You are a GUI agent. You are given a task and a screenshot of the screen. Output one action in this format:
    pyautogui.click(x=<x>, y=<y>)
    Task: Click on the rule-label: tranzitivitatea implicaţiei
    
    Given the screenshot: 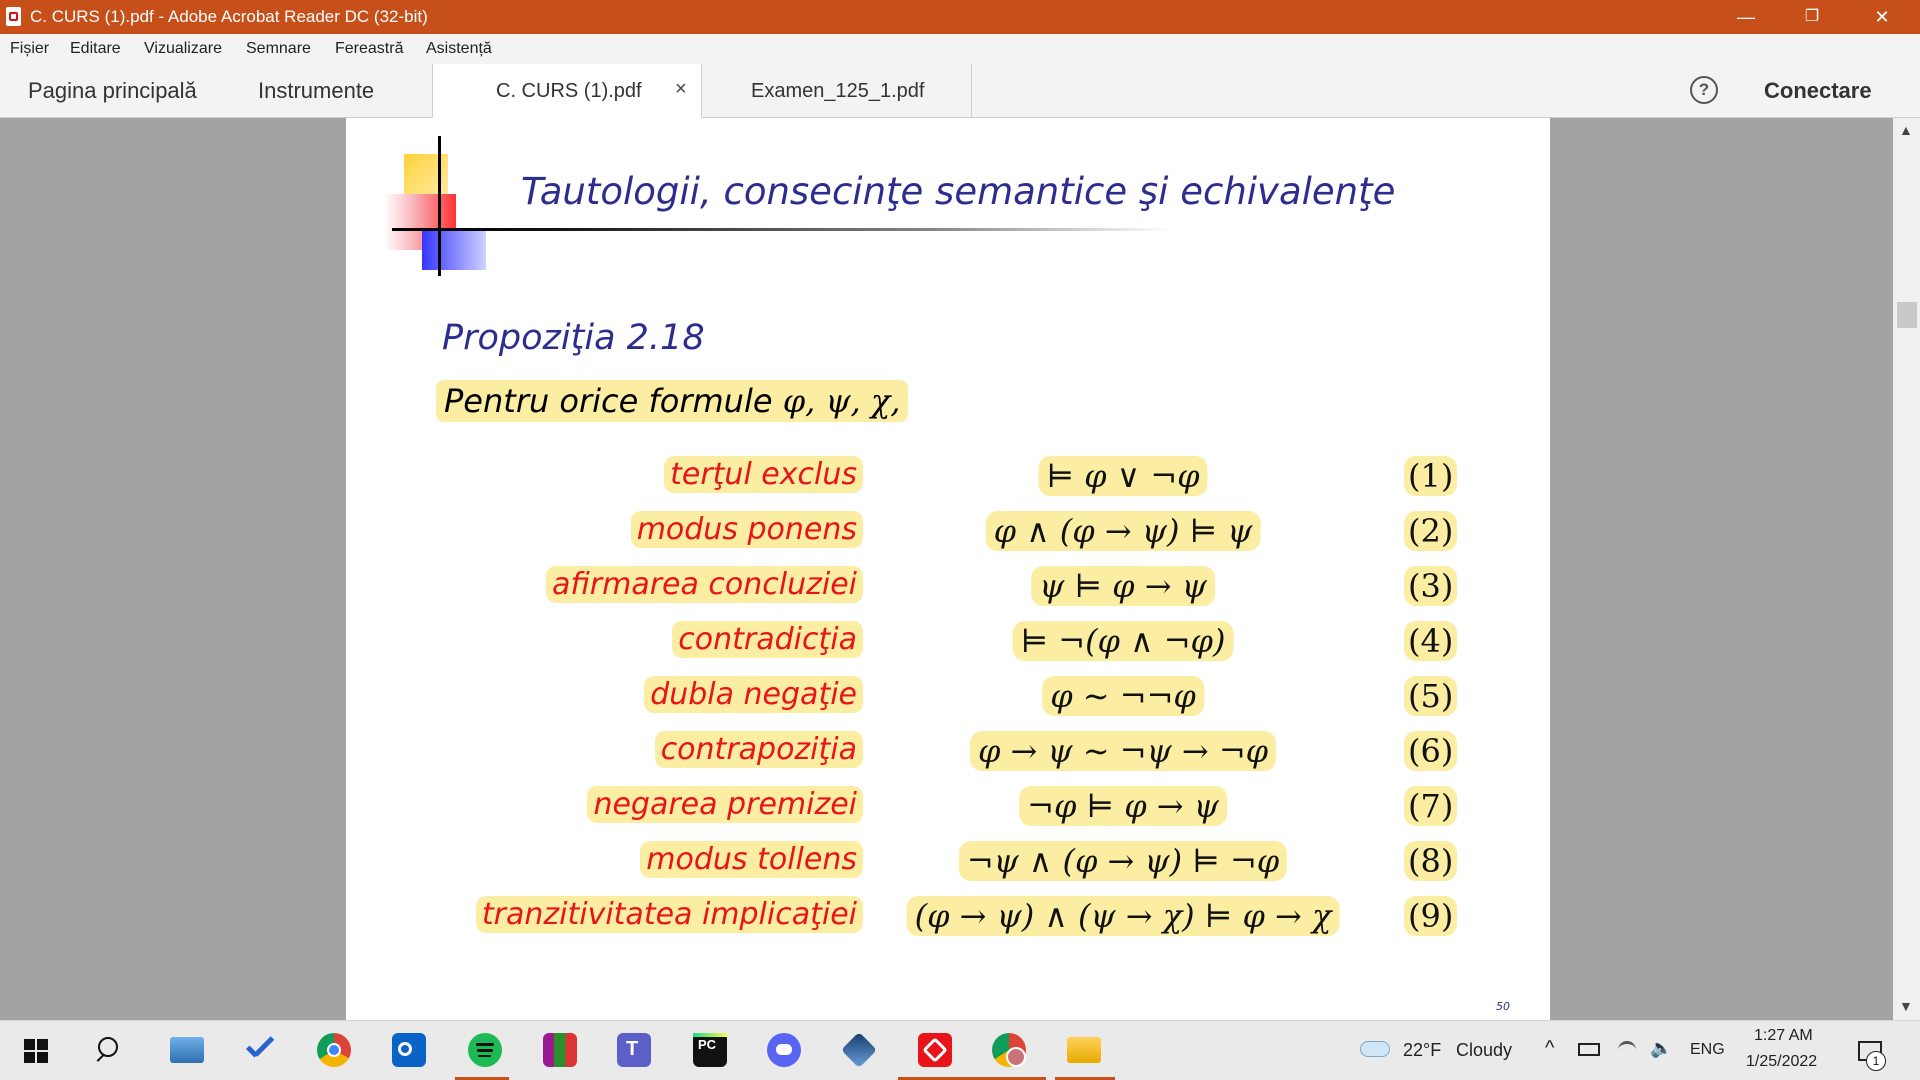 What is the action you would take?
    pyautogui.click(x=669, y=914)
    